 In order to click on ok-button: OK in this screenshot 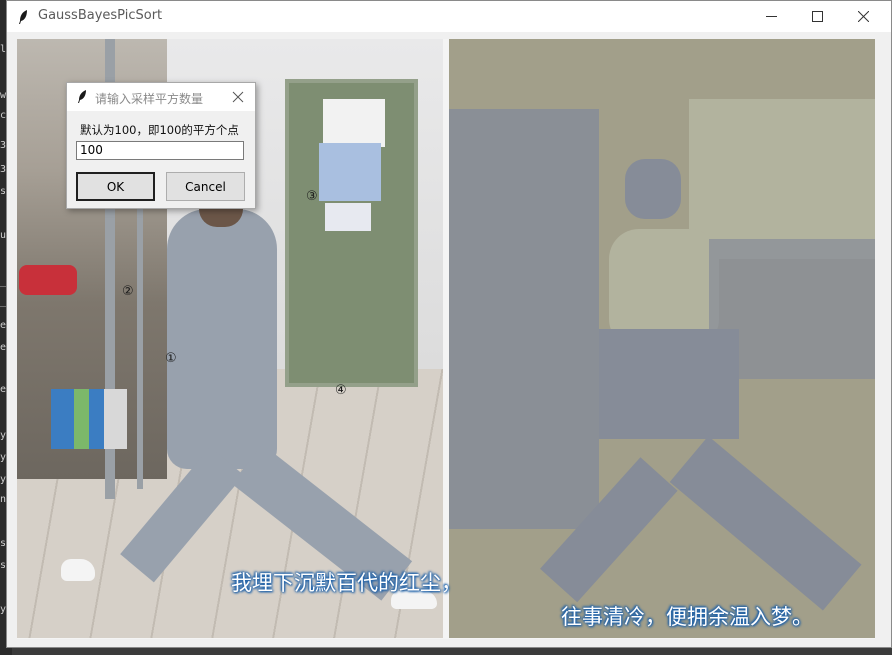, I will do `click(115, 186)`.